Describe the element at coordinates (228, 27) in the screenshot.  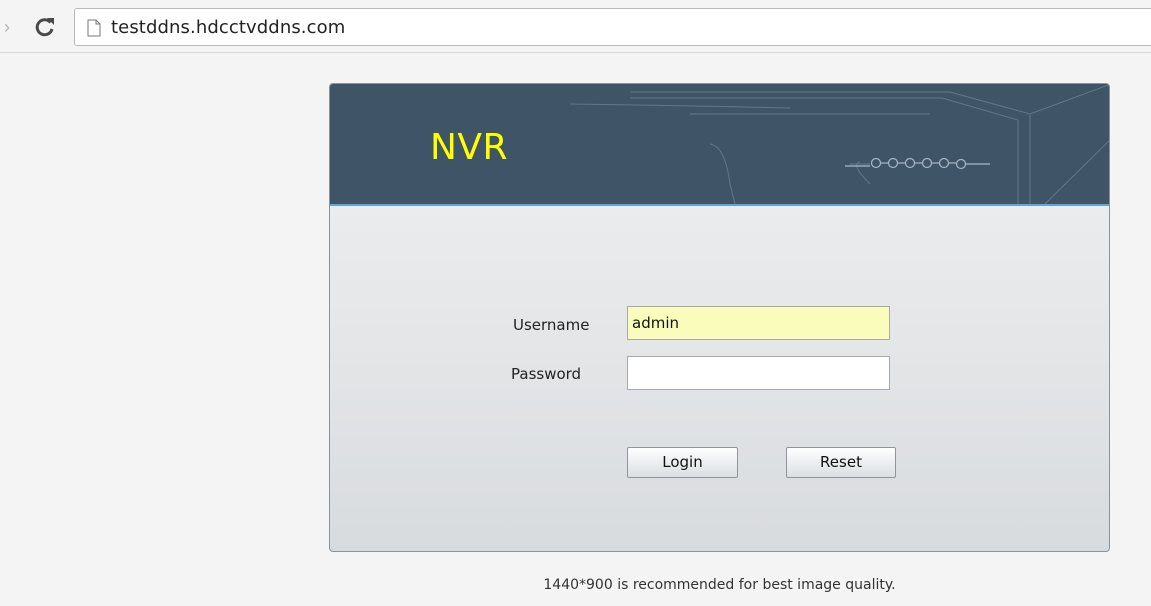
I see `url-text: testddns.hdcctvddns.com` at that location.